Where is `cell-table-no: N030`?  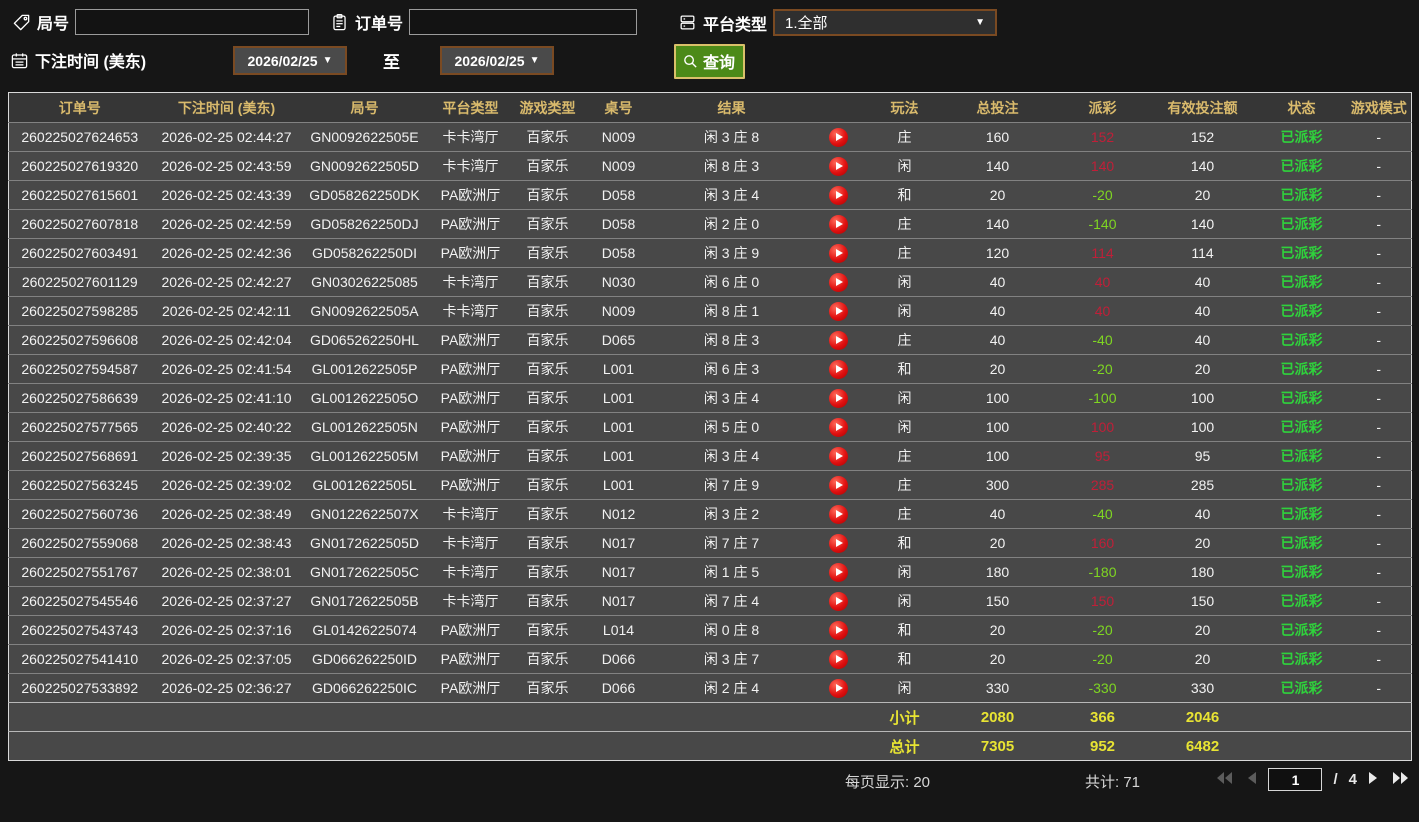 cell-table-no: N030 is located at coordinates (618, 282).